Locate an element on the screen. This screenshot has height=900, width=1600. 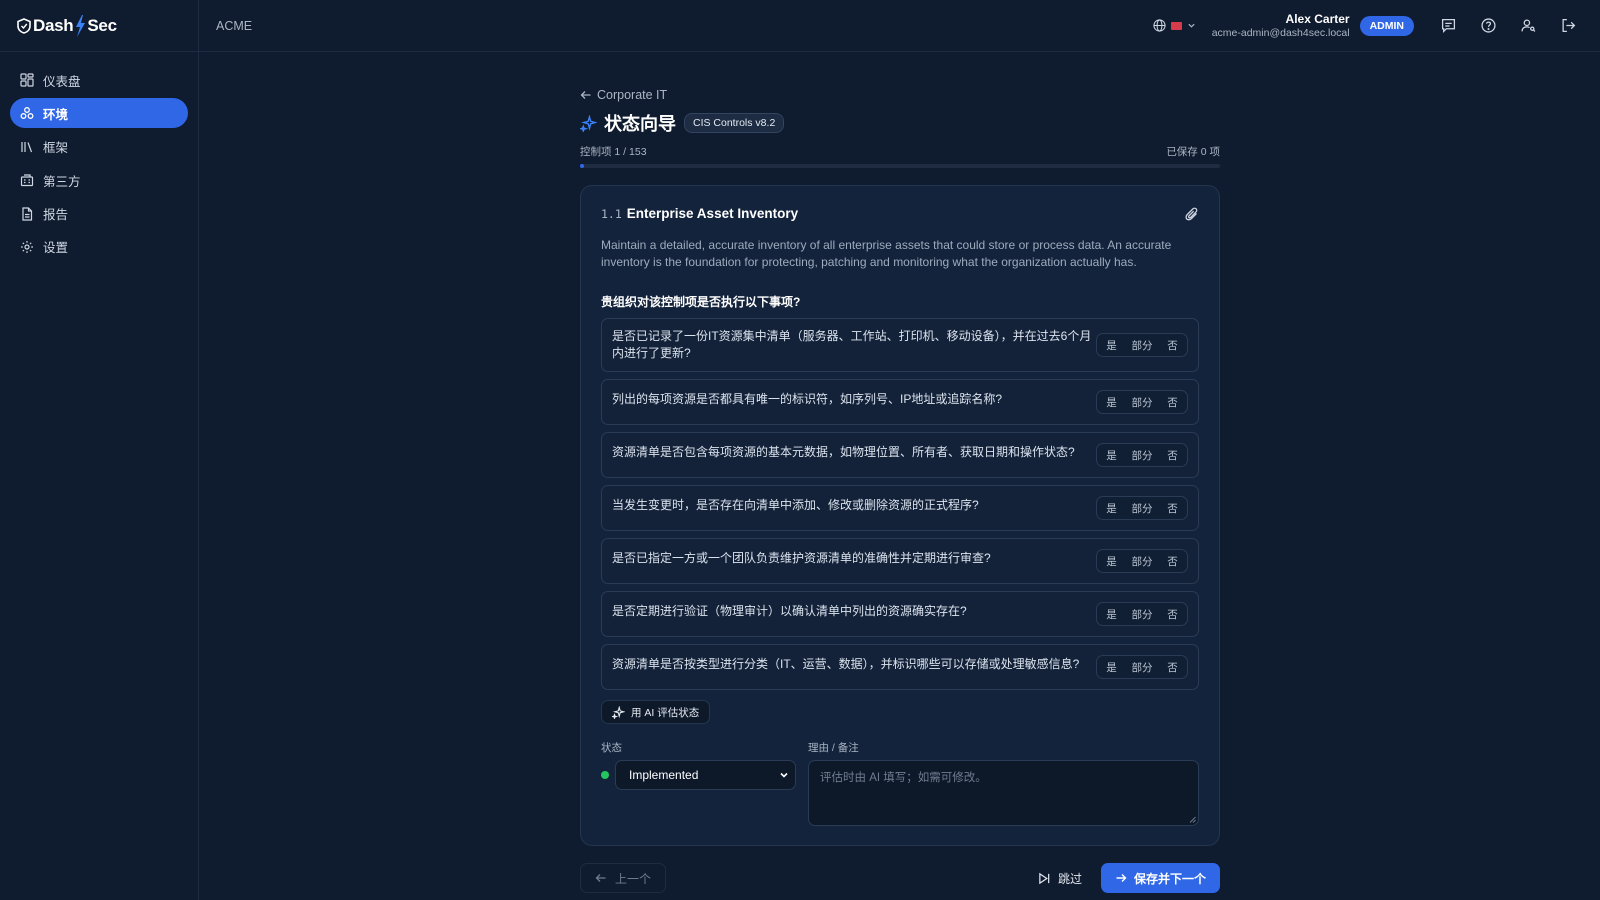
progress-bar-fill is located at coordinates (582, 166).